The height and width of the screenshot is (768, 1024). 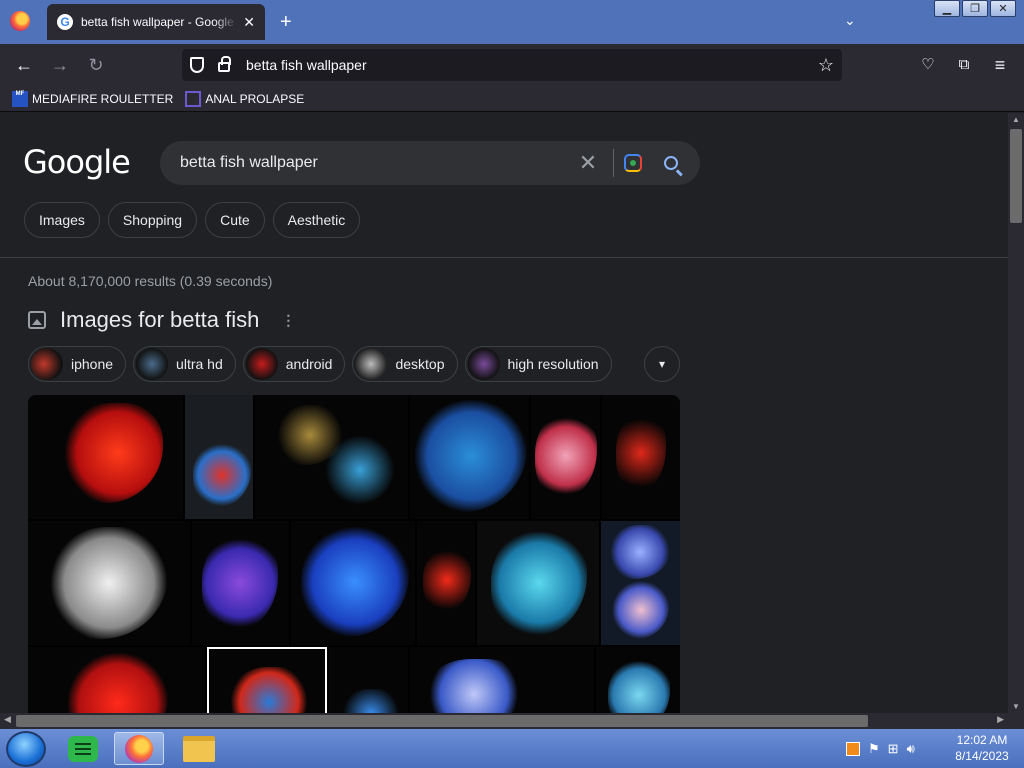 I want to click on image-result-selected, so click(x=267, y=680).